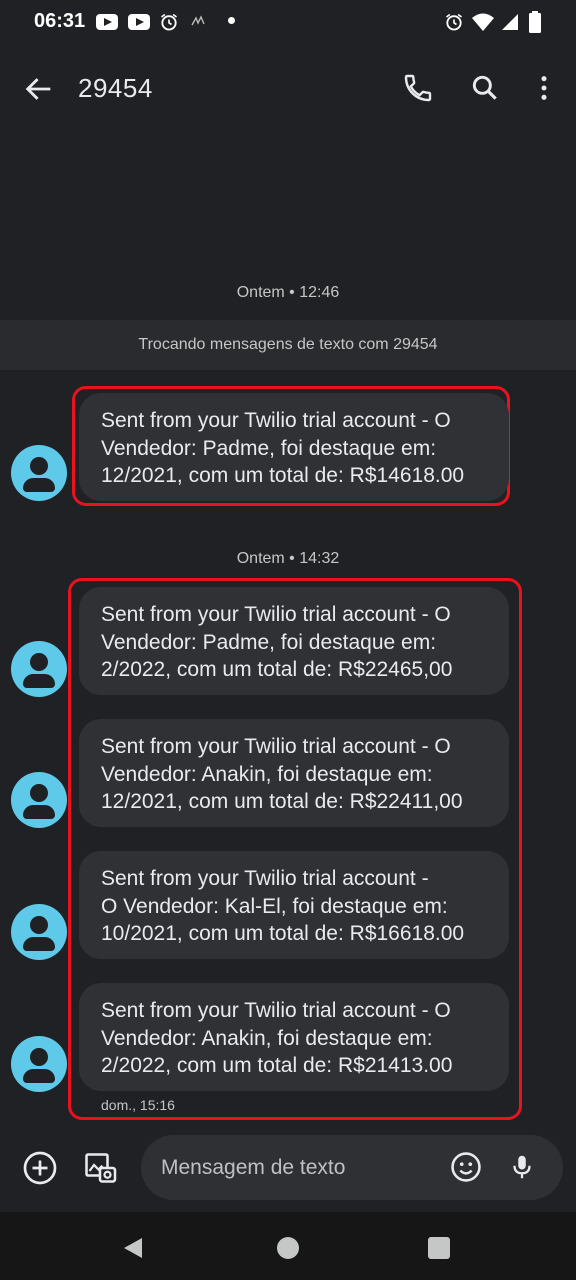 The image size is (576, 1280). What do you see at coordinates (535, 22) in the screenshot?
I see `battery-icon` at bounding box center [535, 22].